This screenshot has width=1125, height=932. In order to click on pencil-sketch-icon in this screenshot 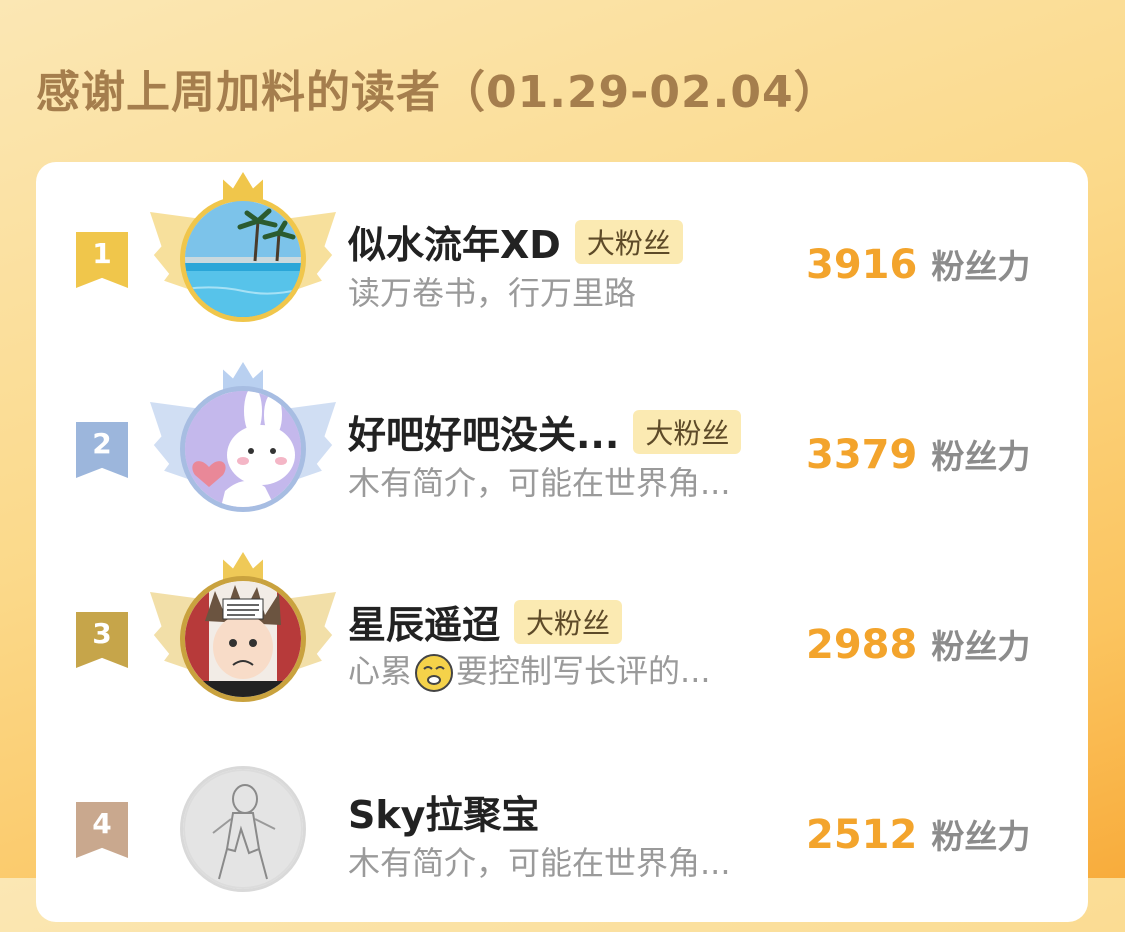, I will do `click(243, 829)`.